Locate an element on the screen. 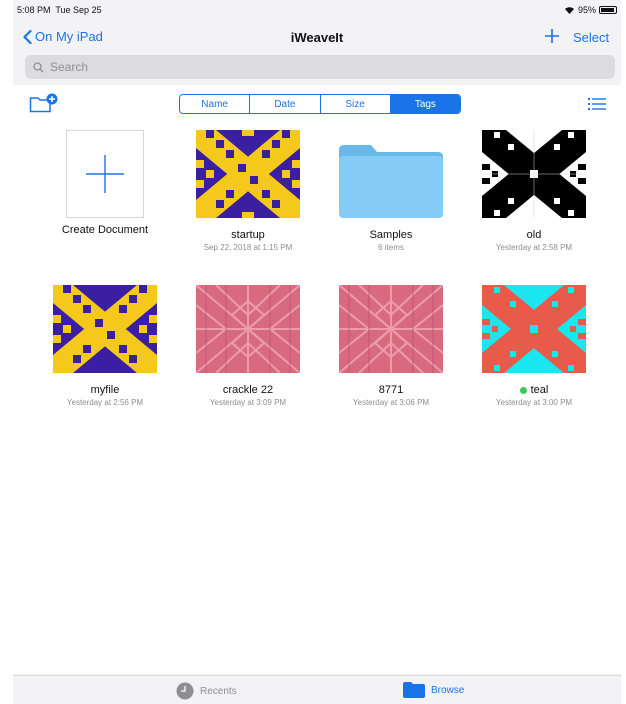 Image resolution: width=626 pixels, height=704 pixels. folder-count: 6 items is located at coordinates (391, 247).